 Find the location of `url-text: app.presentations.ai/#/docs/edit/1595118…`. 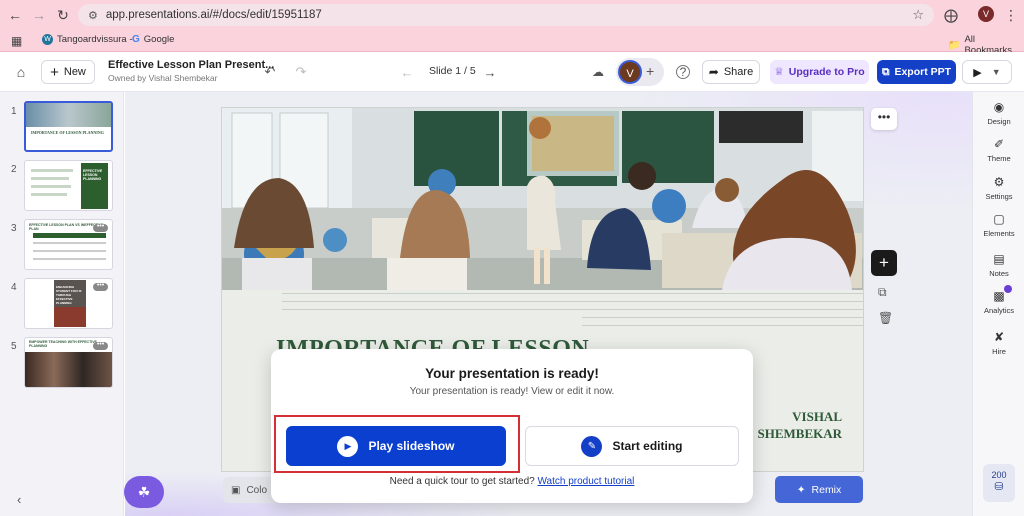

url-text: app.presentations.ai/#/docs/edit/1595118… is located at coordinates (213, 15).